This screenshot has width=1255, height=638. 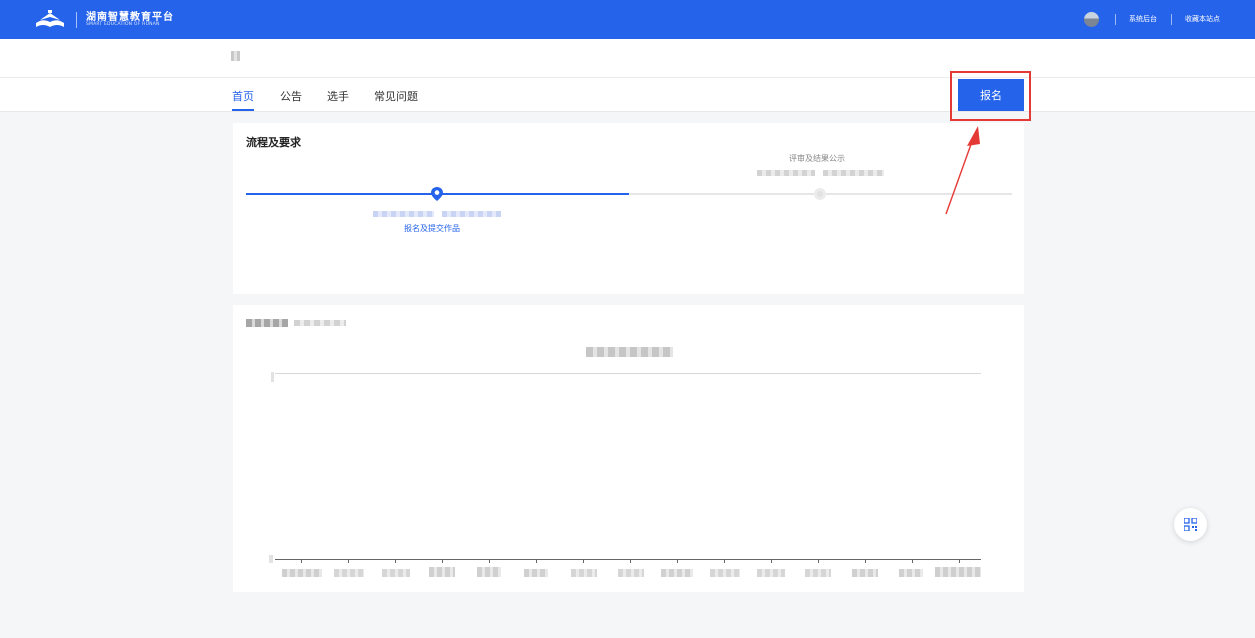 I want to click on logo-divider, so click(x=76, y=20).